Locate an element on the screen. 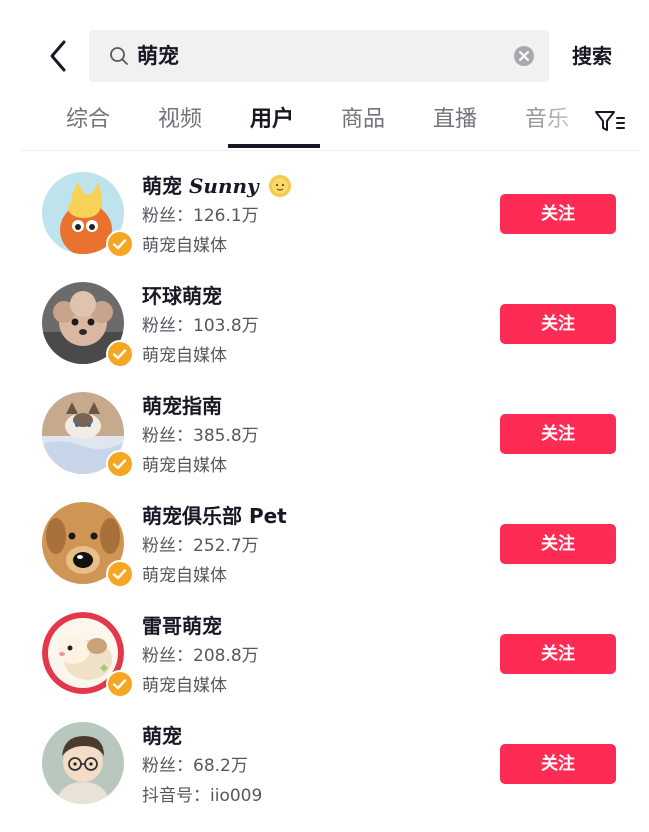  fans-count: 粉丝：252.7万 is located at coordinates (200, 546).